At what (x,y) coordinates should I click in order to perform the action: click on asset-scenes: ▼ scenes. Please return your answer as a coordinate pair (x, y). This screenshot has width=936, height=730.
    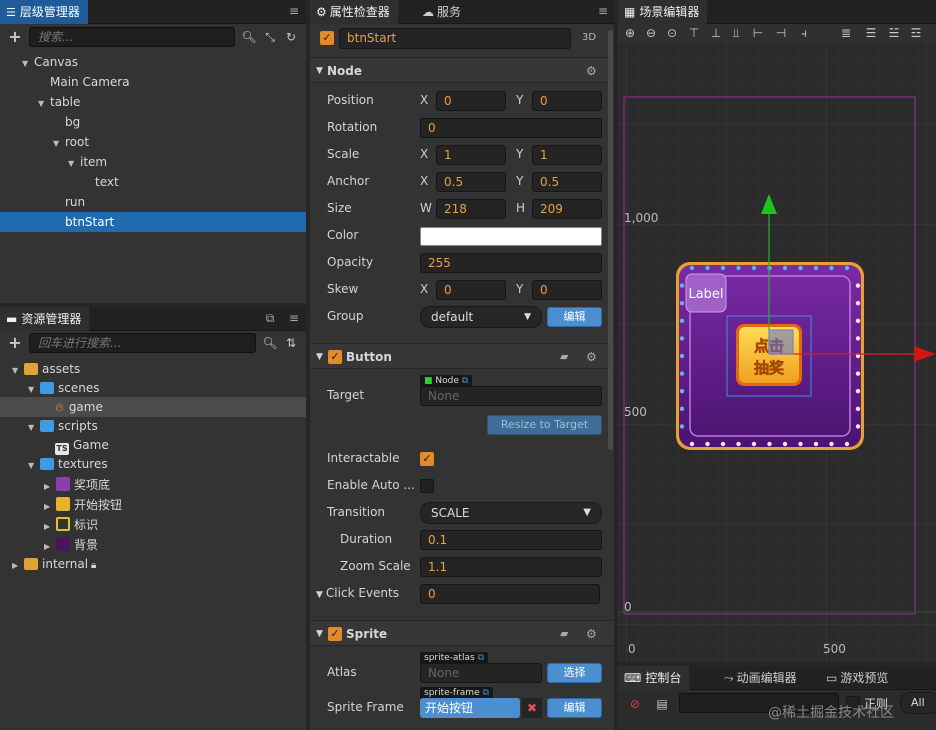
    Looking at the image, I should click on (153, 388).